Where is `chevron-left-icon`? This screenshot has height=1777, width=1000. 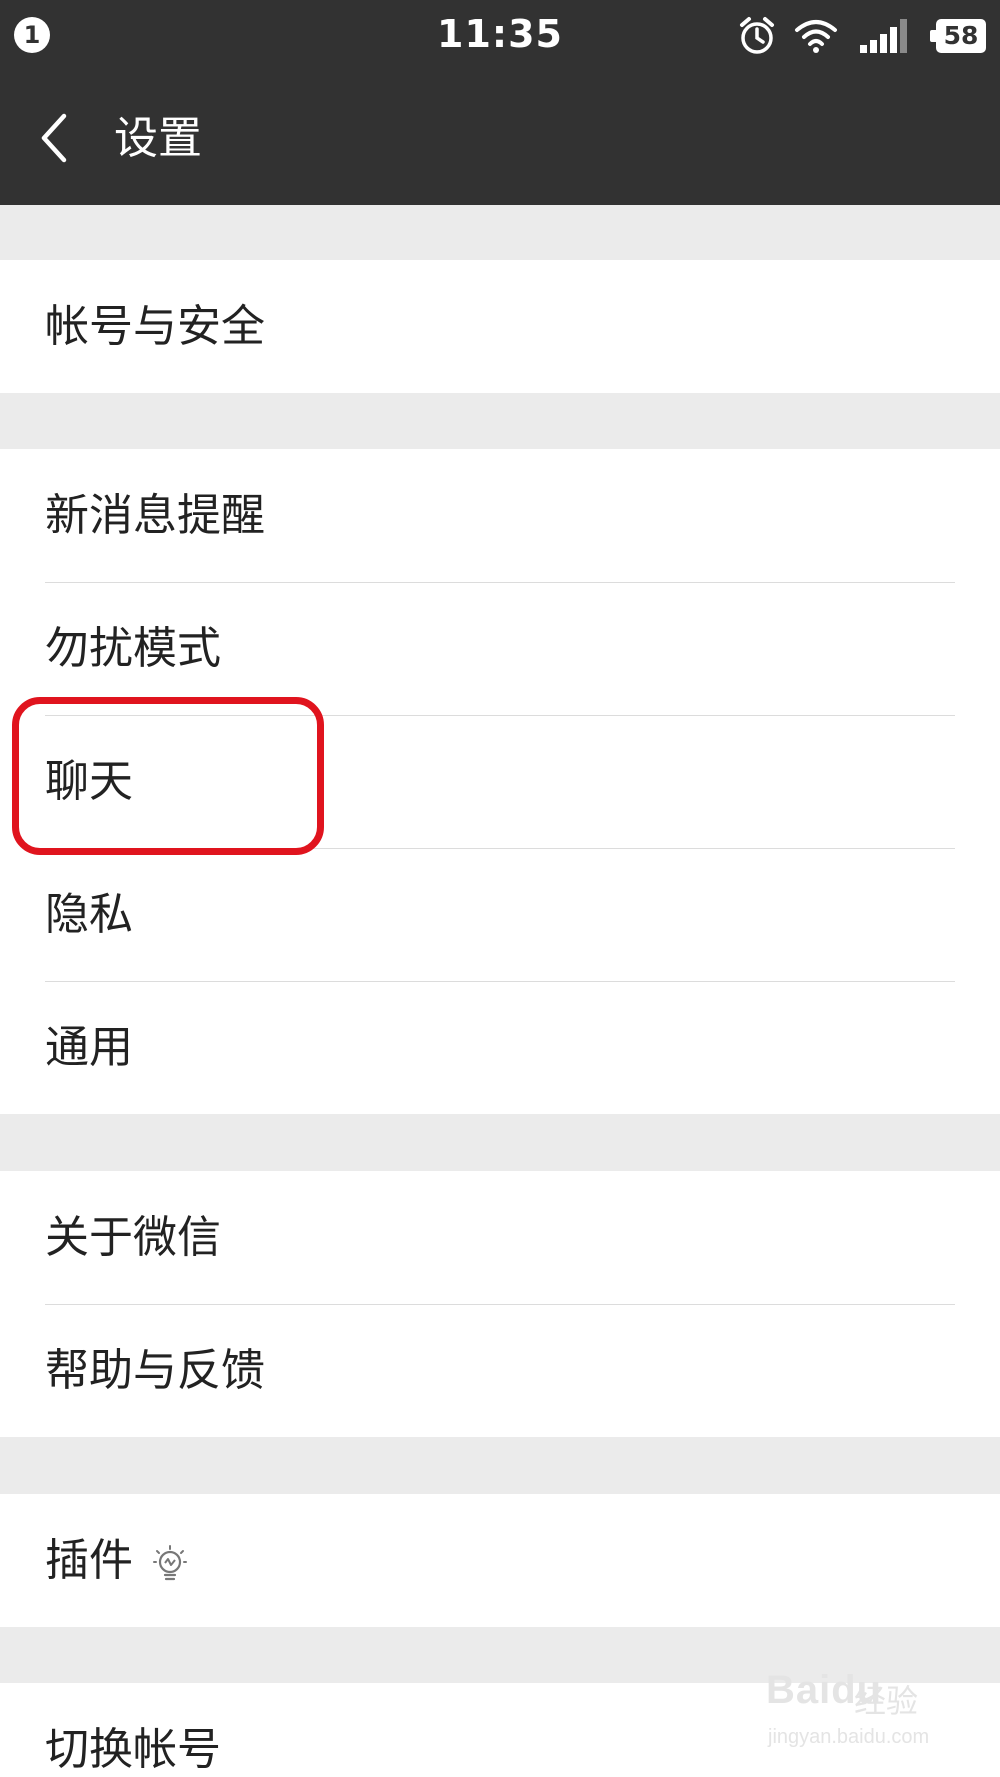 chevron-left-icon is located at coordinates (54, 138).